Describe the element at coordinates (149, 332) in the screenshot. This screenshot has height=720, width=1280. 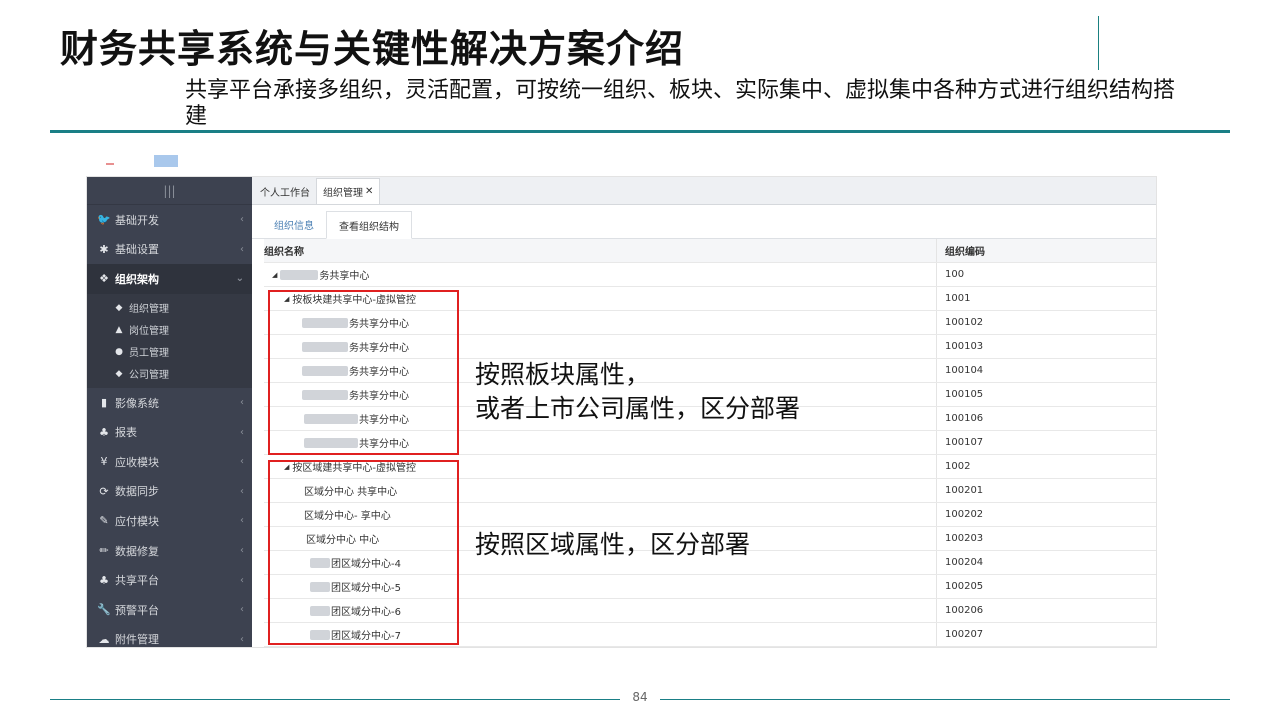
I see `sidebar-subitem-label: 岗位管理` at that location.